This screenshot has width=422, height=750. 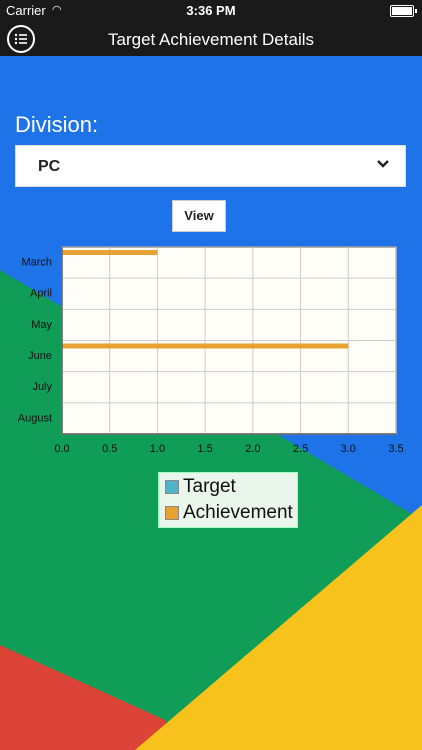 What do you see at coordinates (348, 449) in the screenshot?
I see `x-tick-label: 3.0` at bounding box center [348, 449].